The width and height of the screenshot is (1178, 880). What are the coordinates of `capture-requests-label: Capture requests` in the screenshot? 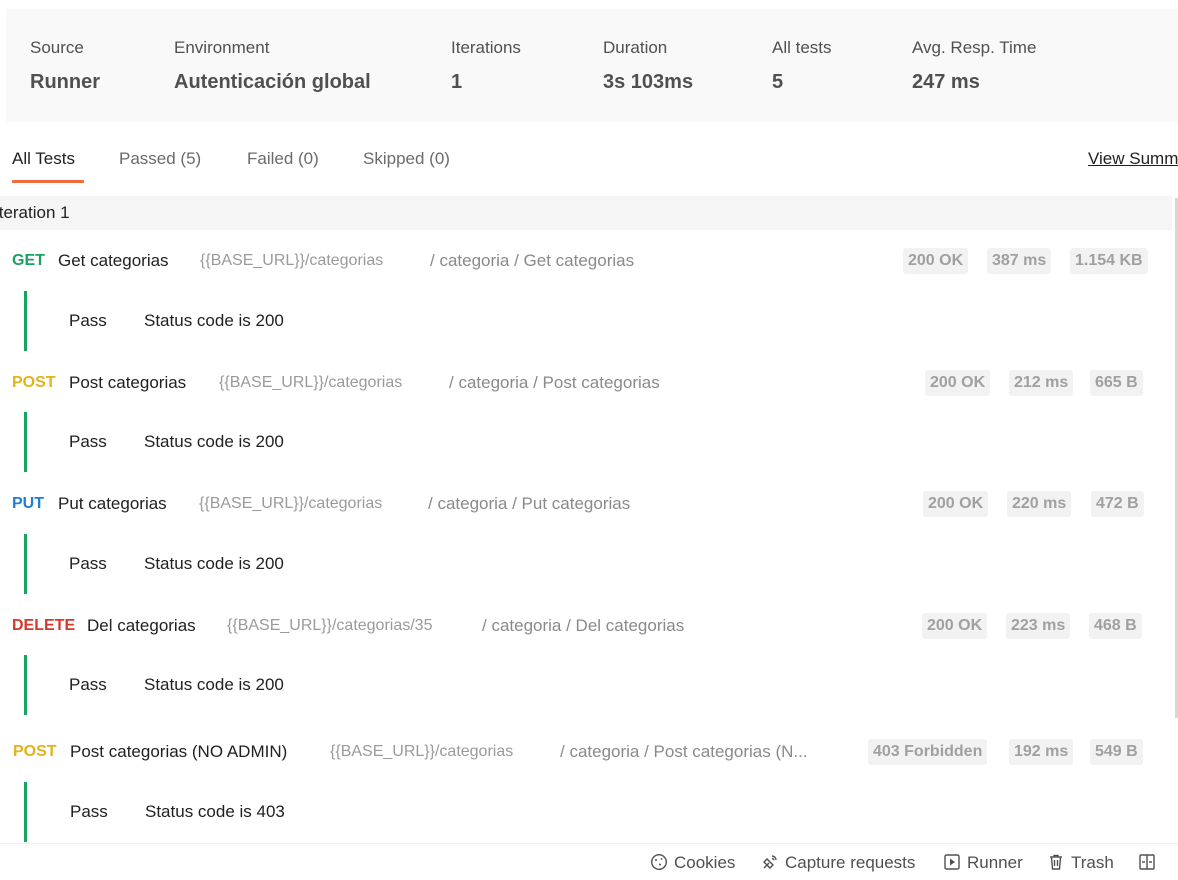 It's located at (850, 862).